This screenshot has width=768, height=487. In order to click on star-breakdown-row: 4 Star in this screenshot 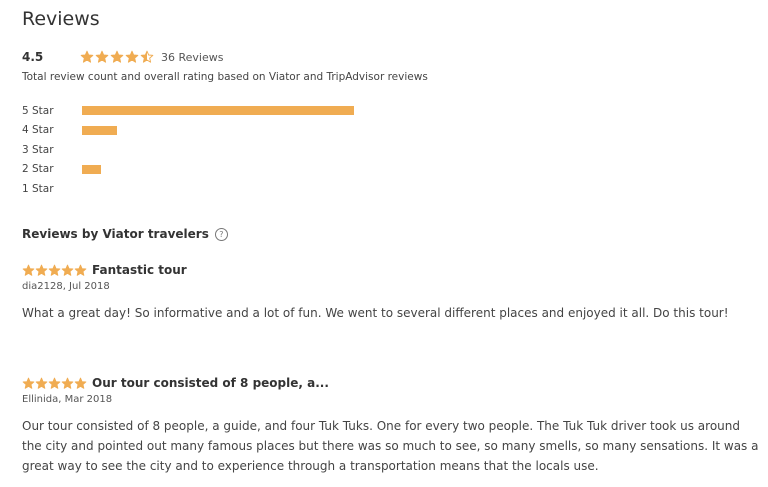, I will do `click(188, 131)`.